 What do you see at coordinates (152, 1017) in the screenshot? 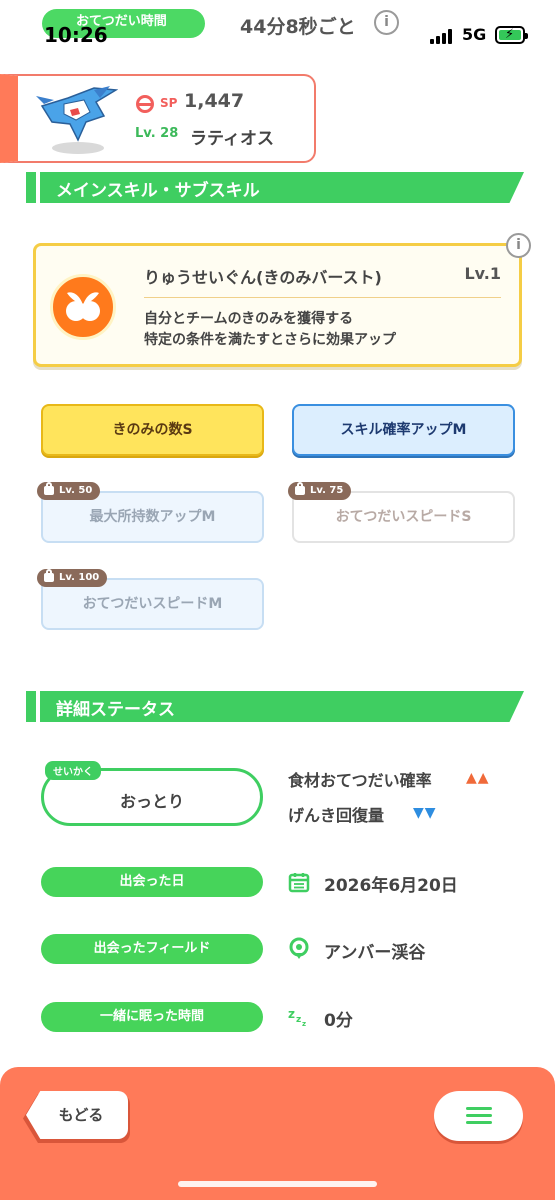
I see `sleep-time-label: 一緒に眠った時間` at bounding box center [152, 1017].